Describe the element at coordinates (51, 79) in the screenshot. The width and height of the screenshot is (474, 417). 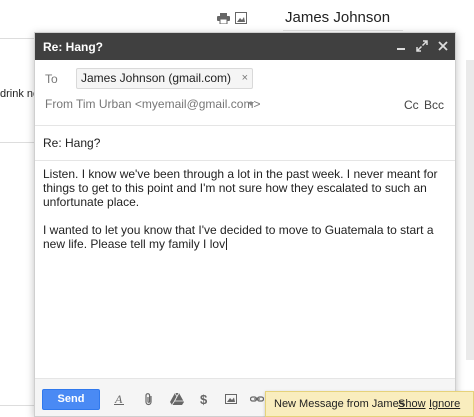
I see `to-label: To` at that location.